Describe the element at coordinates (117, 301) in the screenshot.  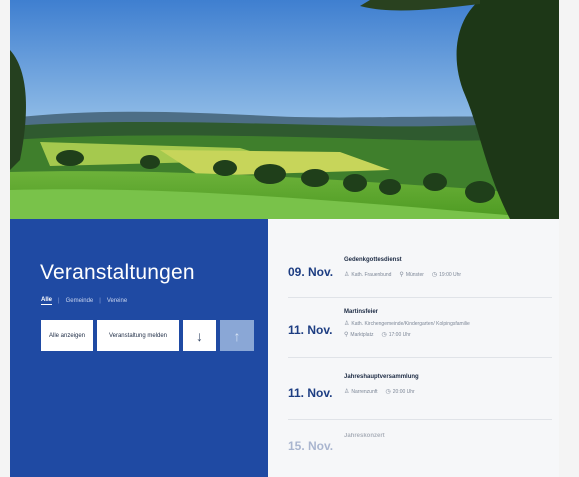
I see `filter-tab-clubs: Vereine` at that location.